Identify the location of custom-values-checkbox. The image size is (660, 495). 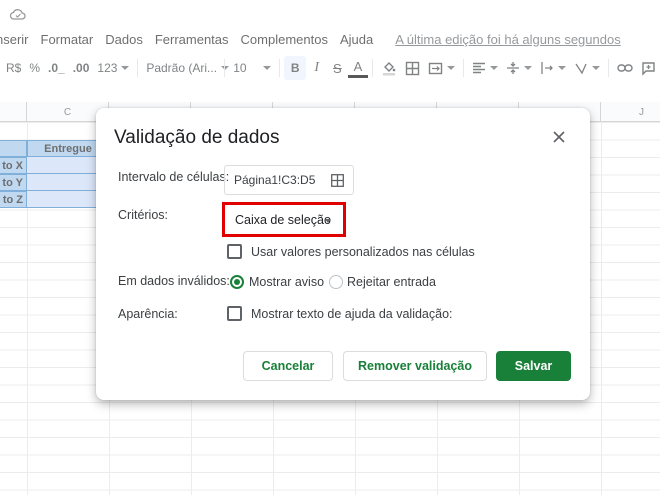
(234, 251).